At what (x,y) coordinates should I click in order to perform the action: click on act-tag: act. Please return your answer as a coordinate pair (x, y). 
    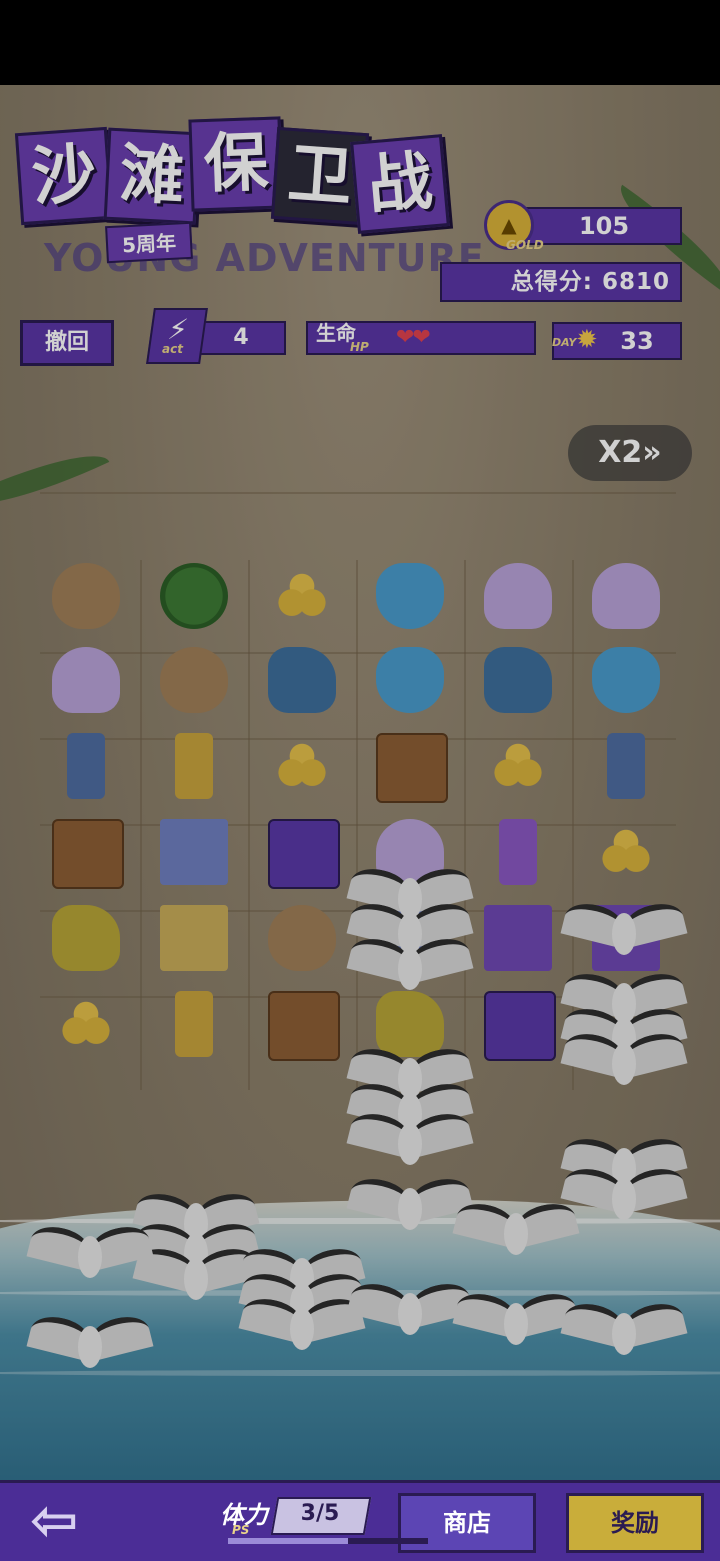
    Looking at the image, I should click on (172, 349).